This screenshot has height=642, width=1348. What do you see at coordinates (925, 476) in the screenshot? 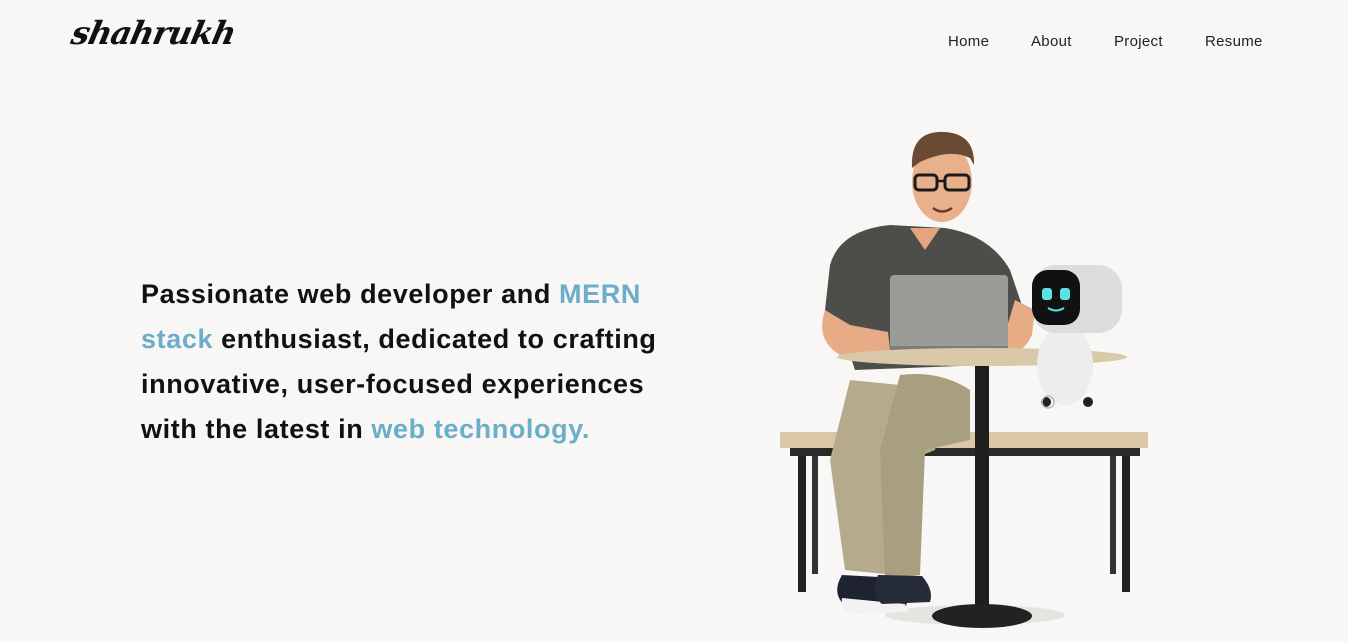
I see `trousers-right` at bounding box center [925, 476].